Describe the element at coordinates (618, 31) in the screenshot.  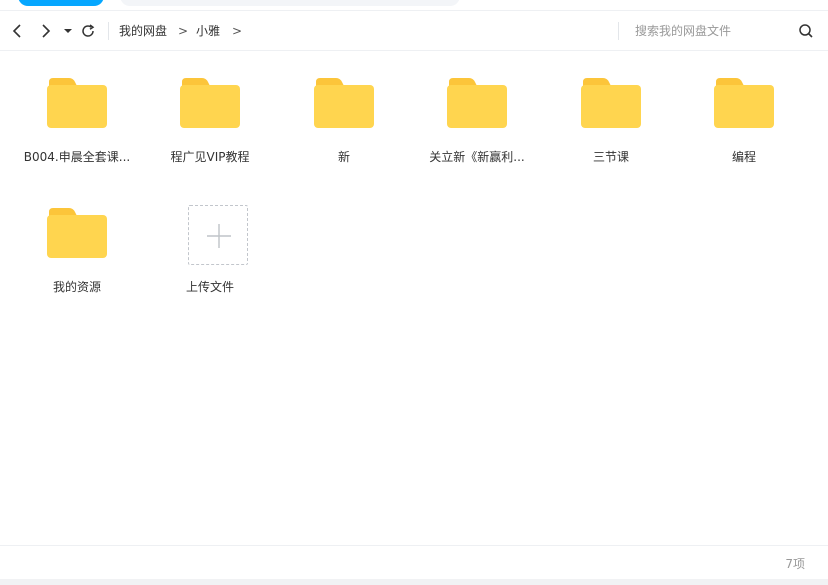
I see `search-divider` at that location.